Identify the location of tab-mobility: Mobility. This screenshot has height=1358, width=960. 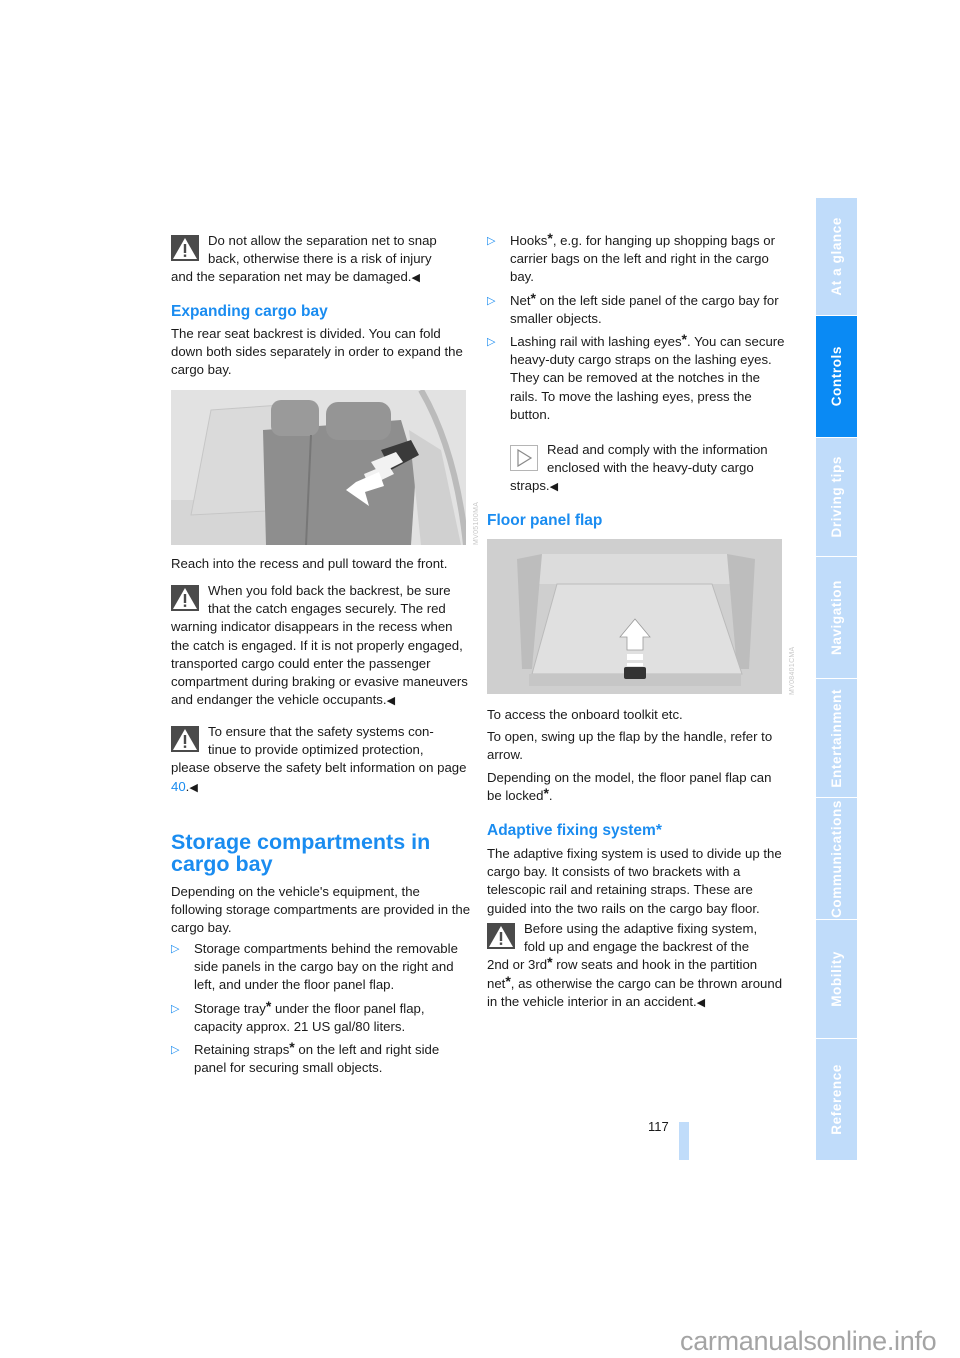
(836, 979).